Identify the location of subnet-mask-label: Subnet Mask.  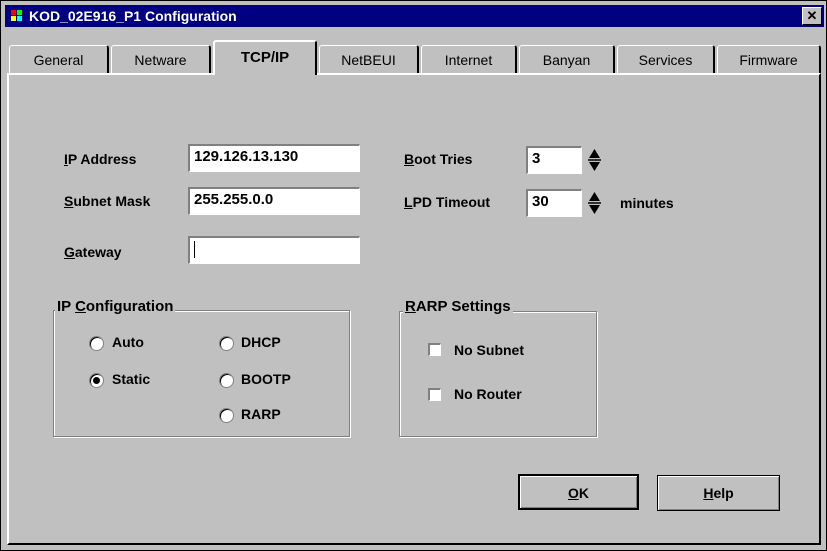
(107, 201).